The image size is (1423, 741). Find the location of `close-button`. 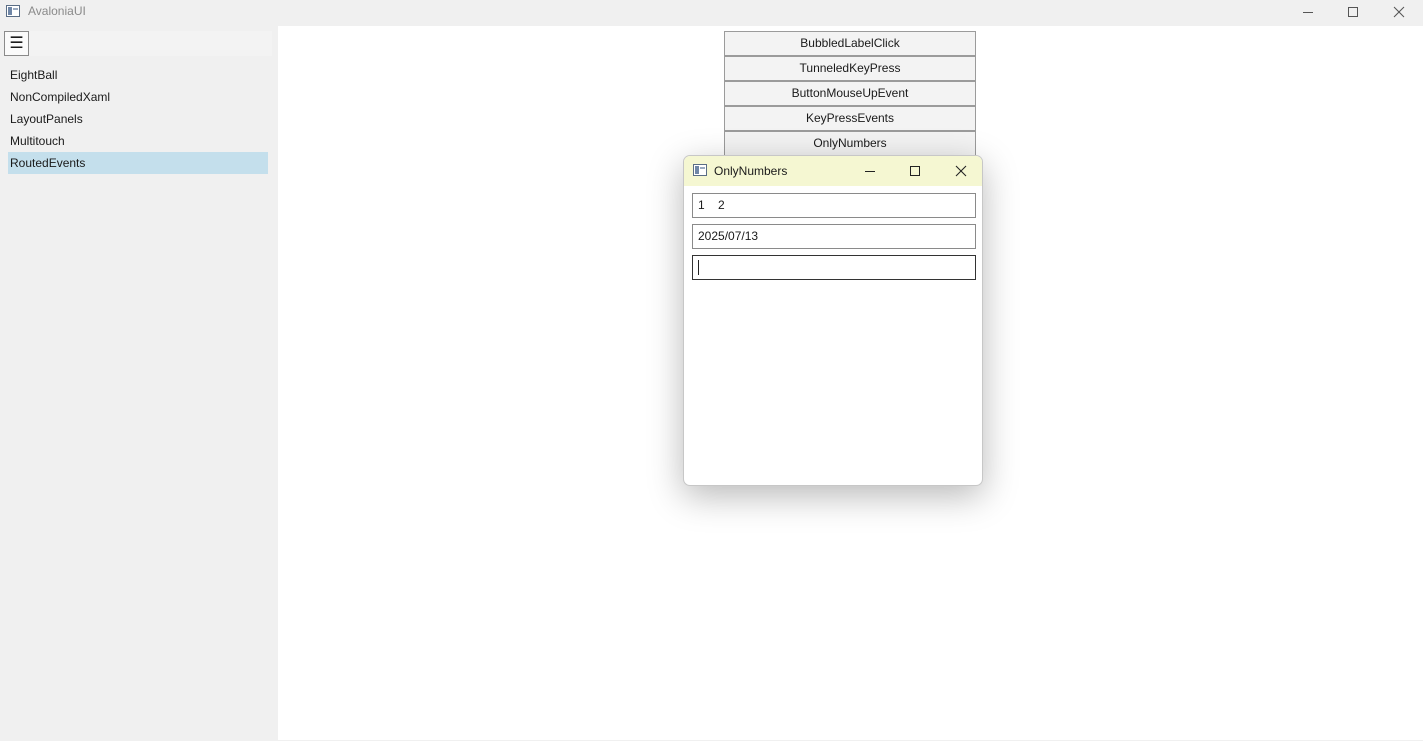

close-button is located at coordinates (1399, 12).